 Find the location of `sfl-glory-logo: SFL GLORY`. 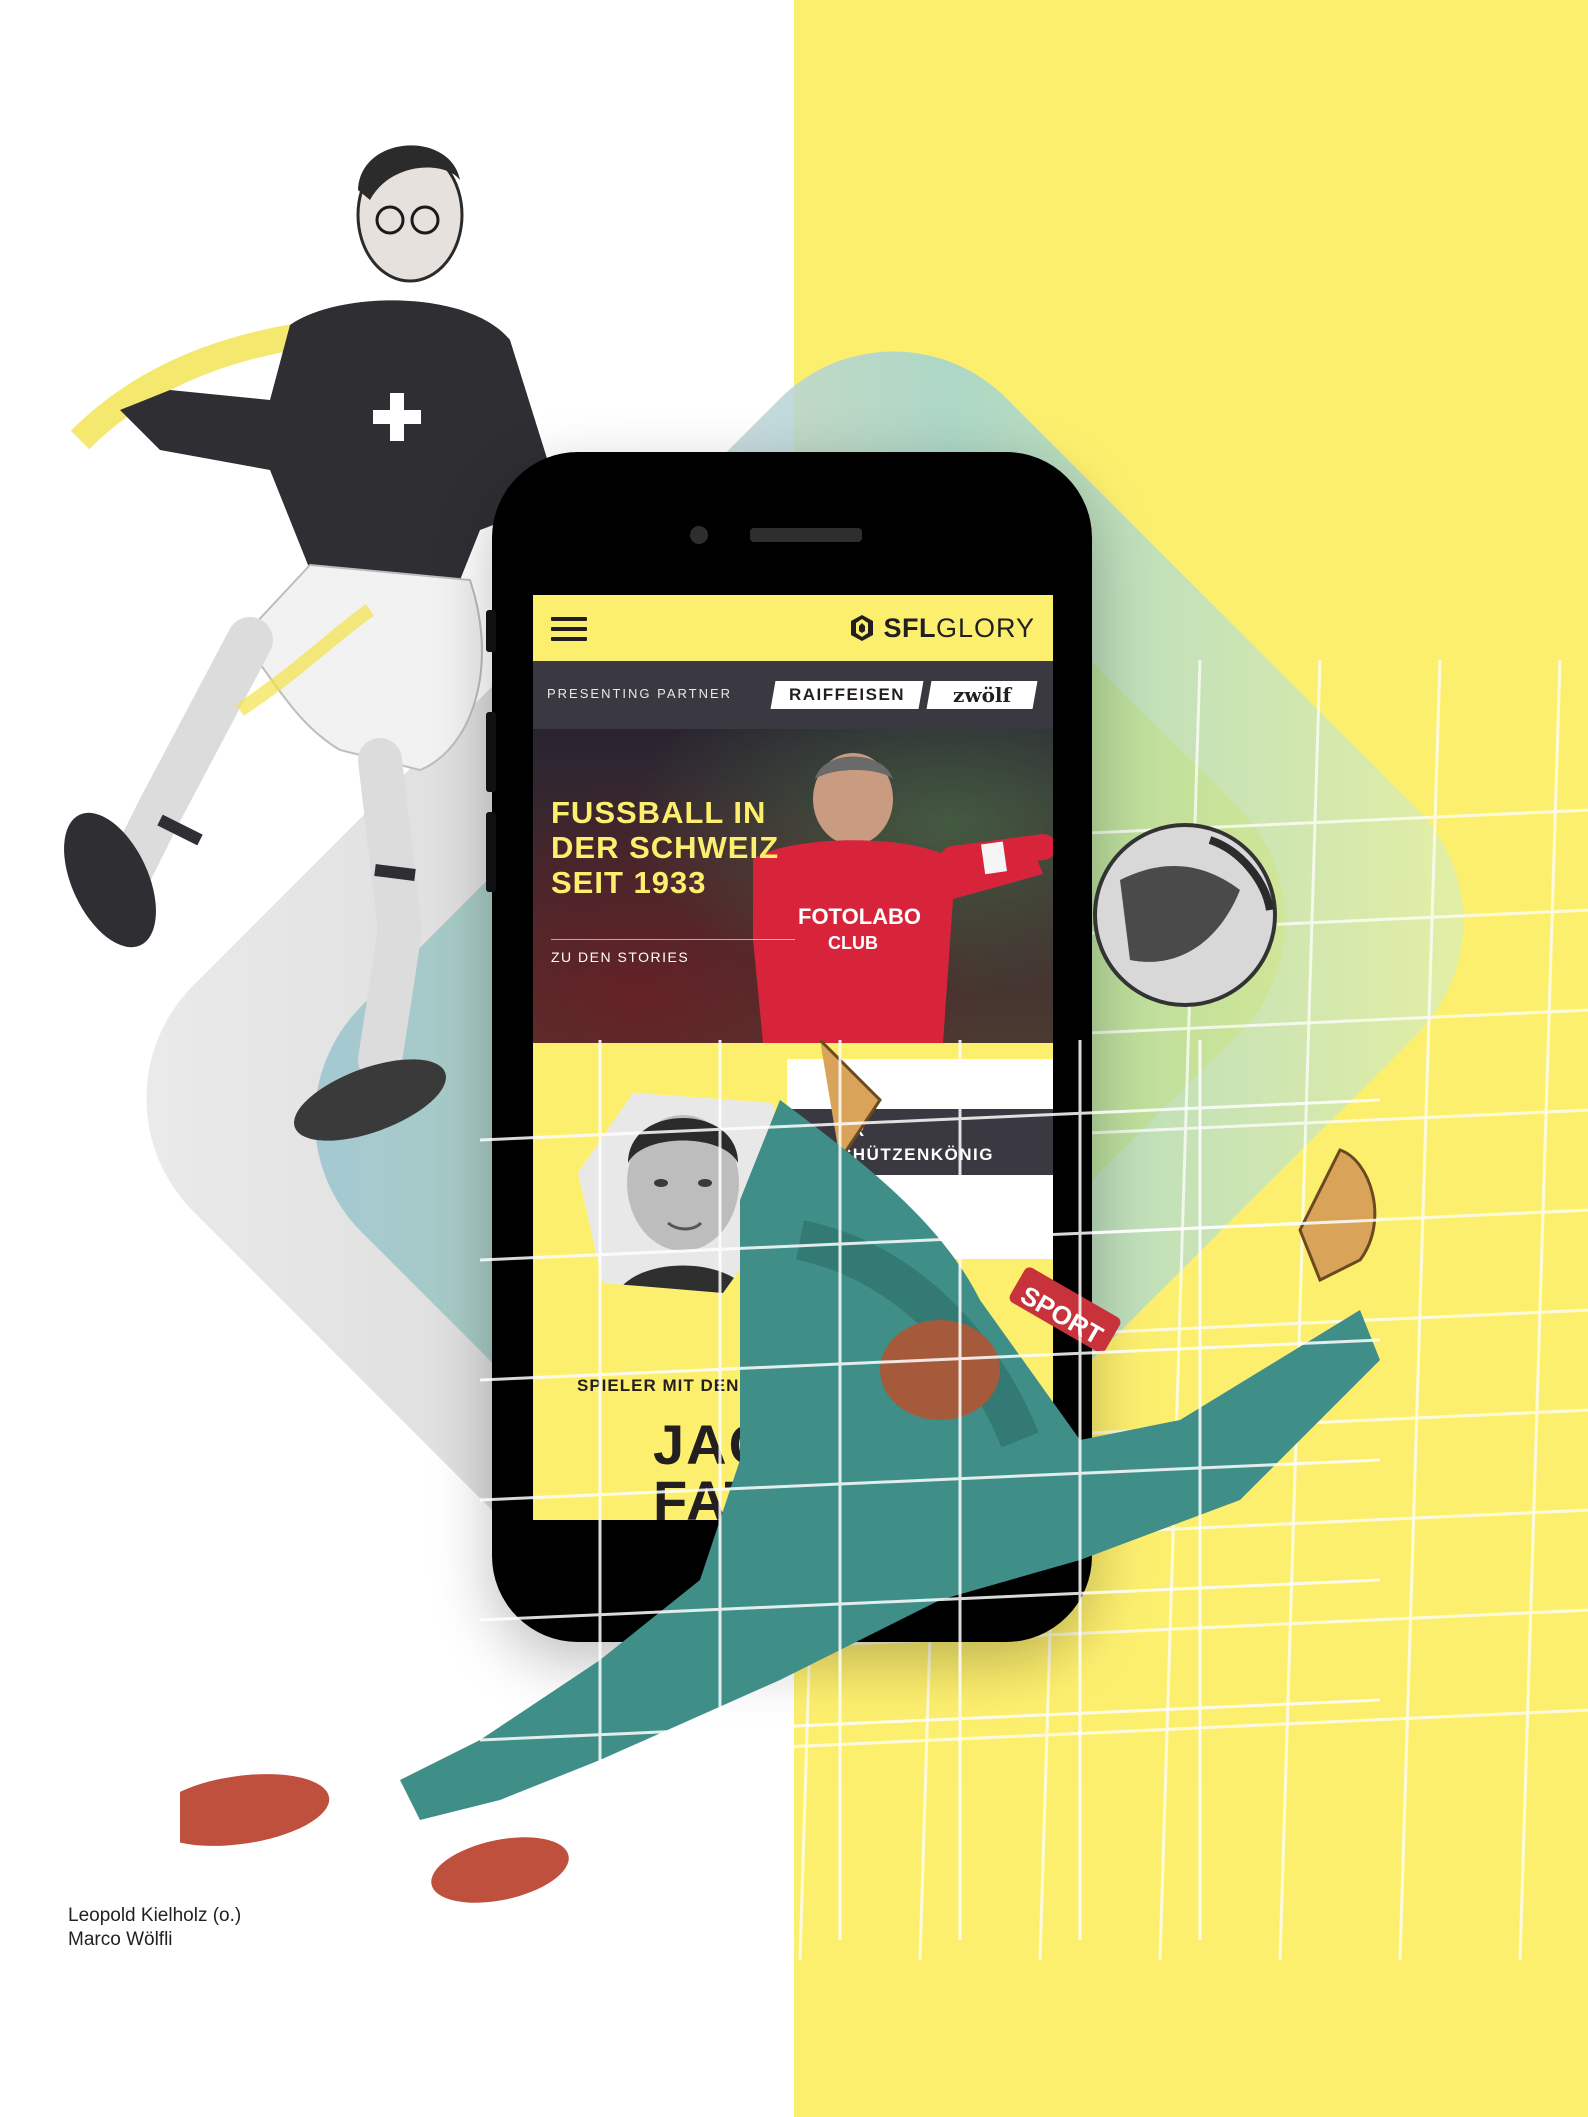

sfl-glory-logo: SFL GLORY is located at coordinates (941, 628).